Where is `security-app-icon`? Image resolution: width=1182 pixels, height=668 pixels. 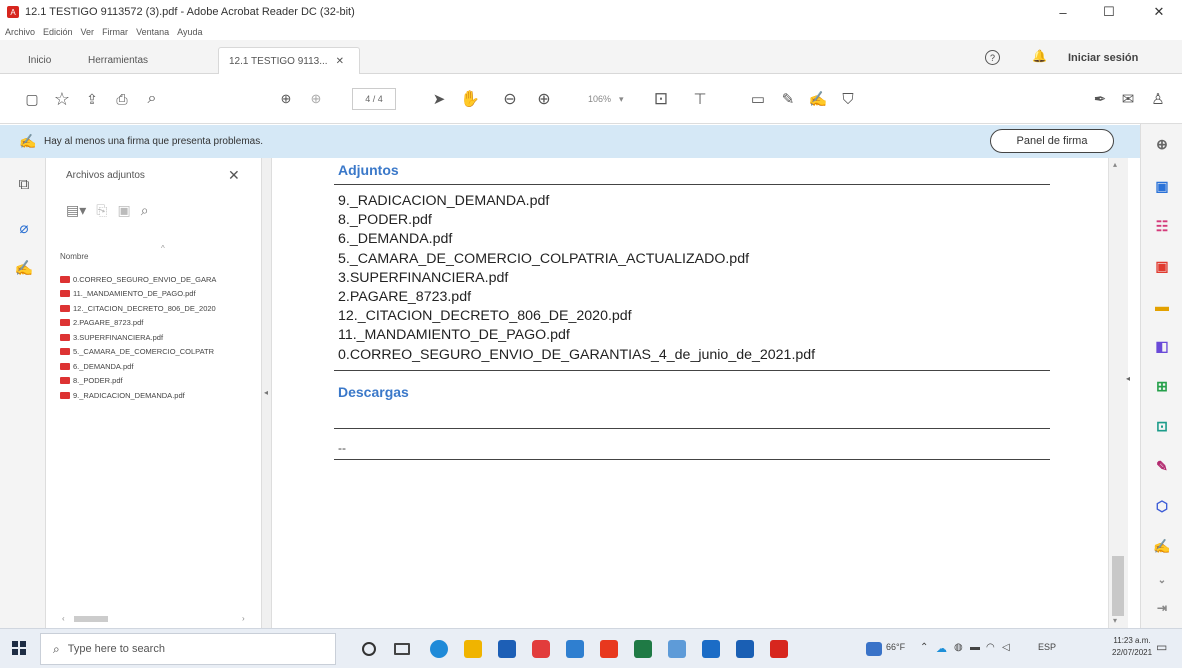
security-app-icon is located at coordinates (541, 649).